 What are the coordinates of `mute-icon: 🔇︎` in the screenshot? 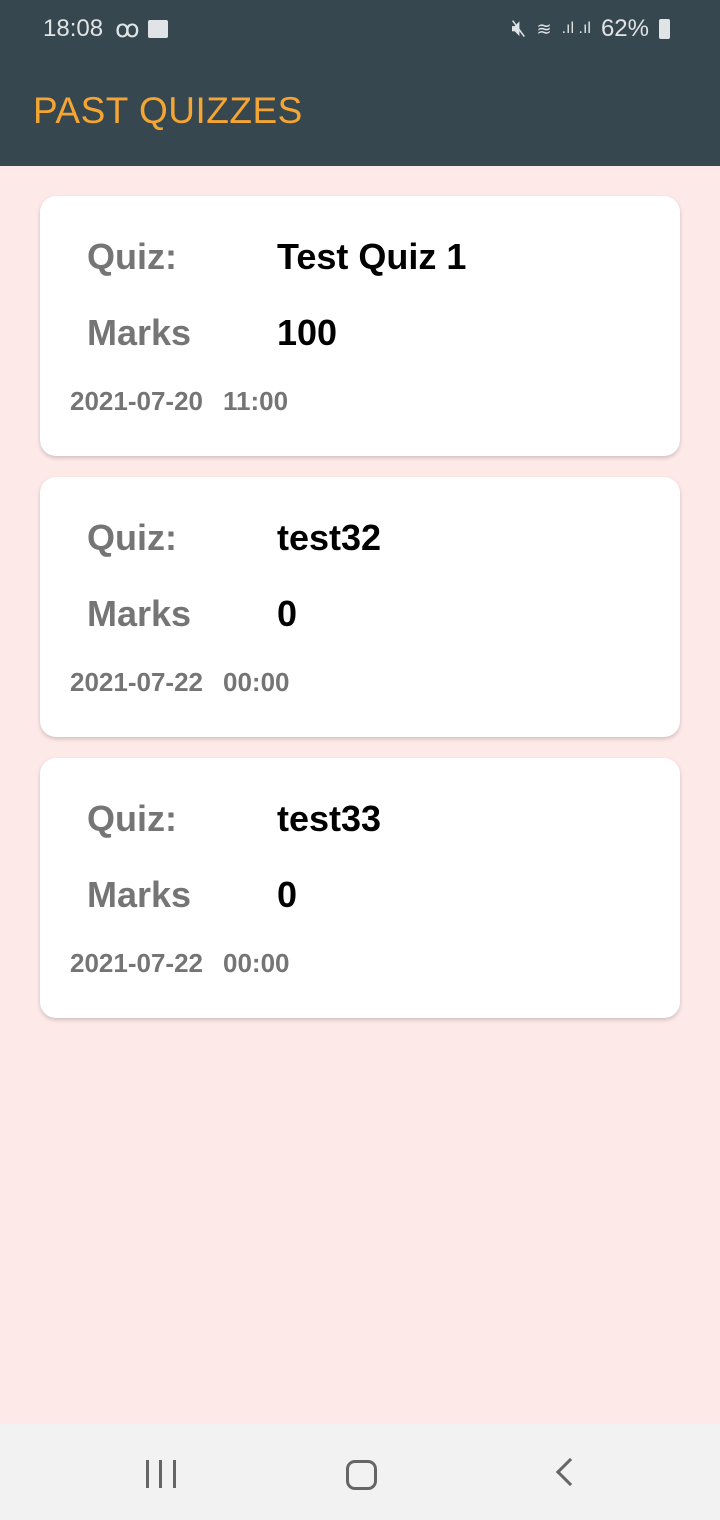 It's located at (519, 28).